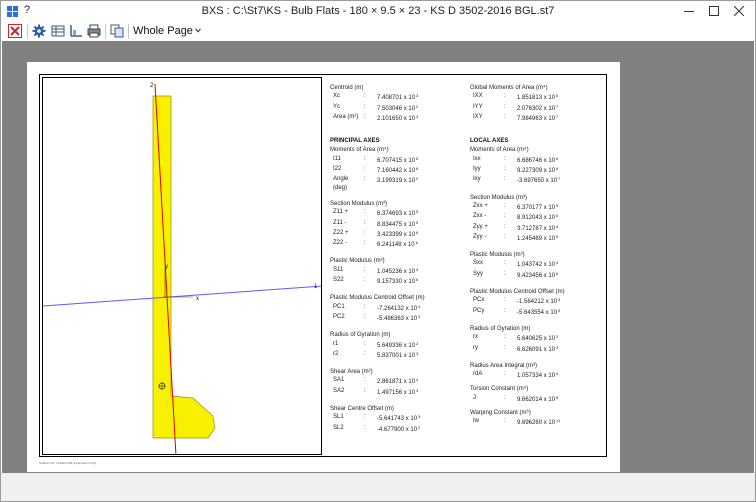 Image resolution: width=756 pixels, height=502 pixels. Describe the element at coordinates (152, 86) in the screenshot. I see `axis-2-label: 2` at that location.